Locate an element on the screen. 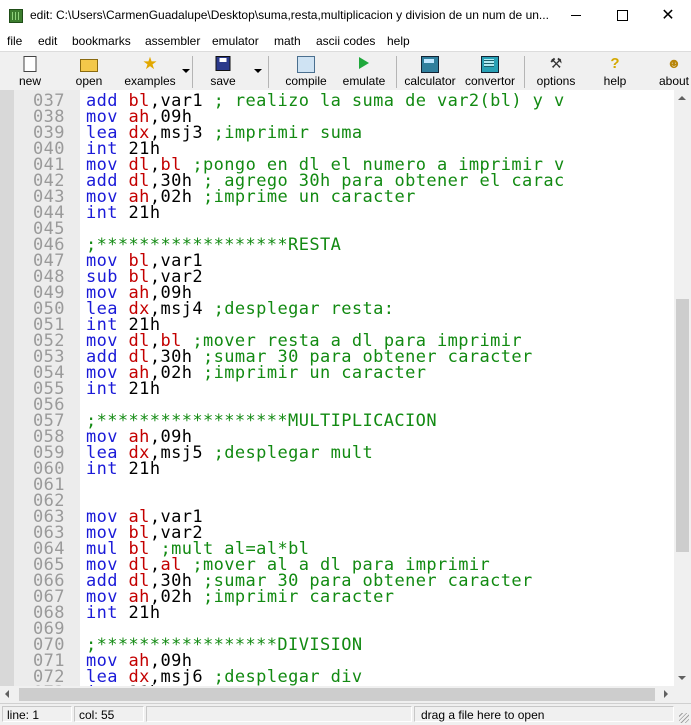 The image size is (691, 725). menu-edit: edit is located at coordinates (47, 41).